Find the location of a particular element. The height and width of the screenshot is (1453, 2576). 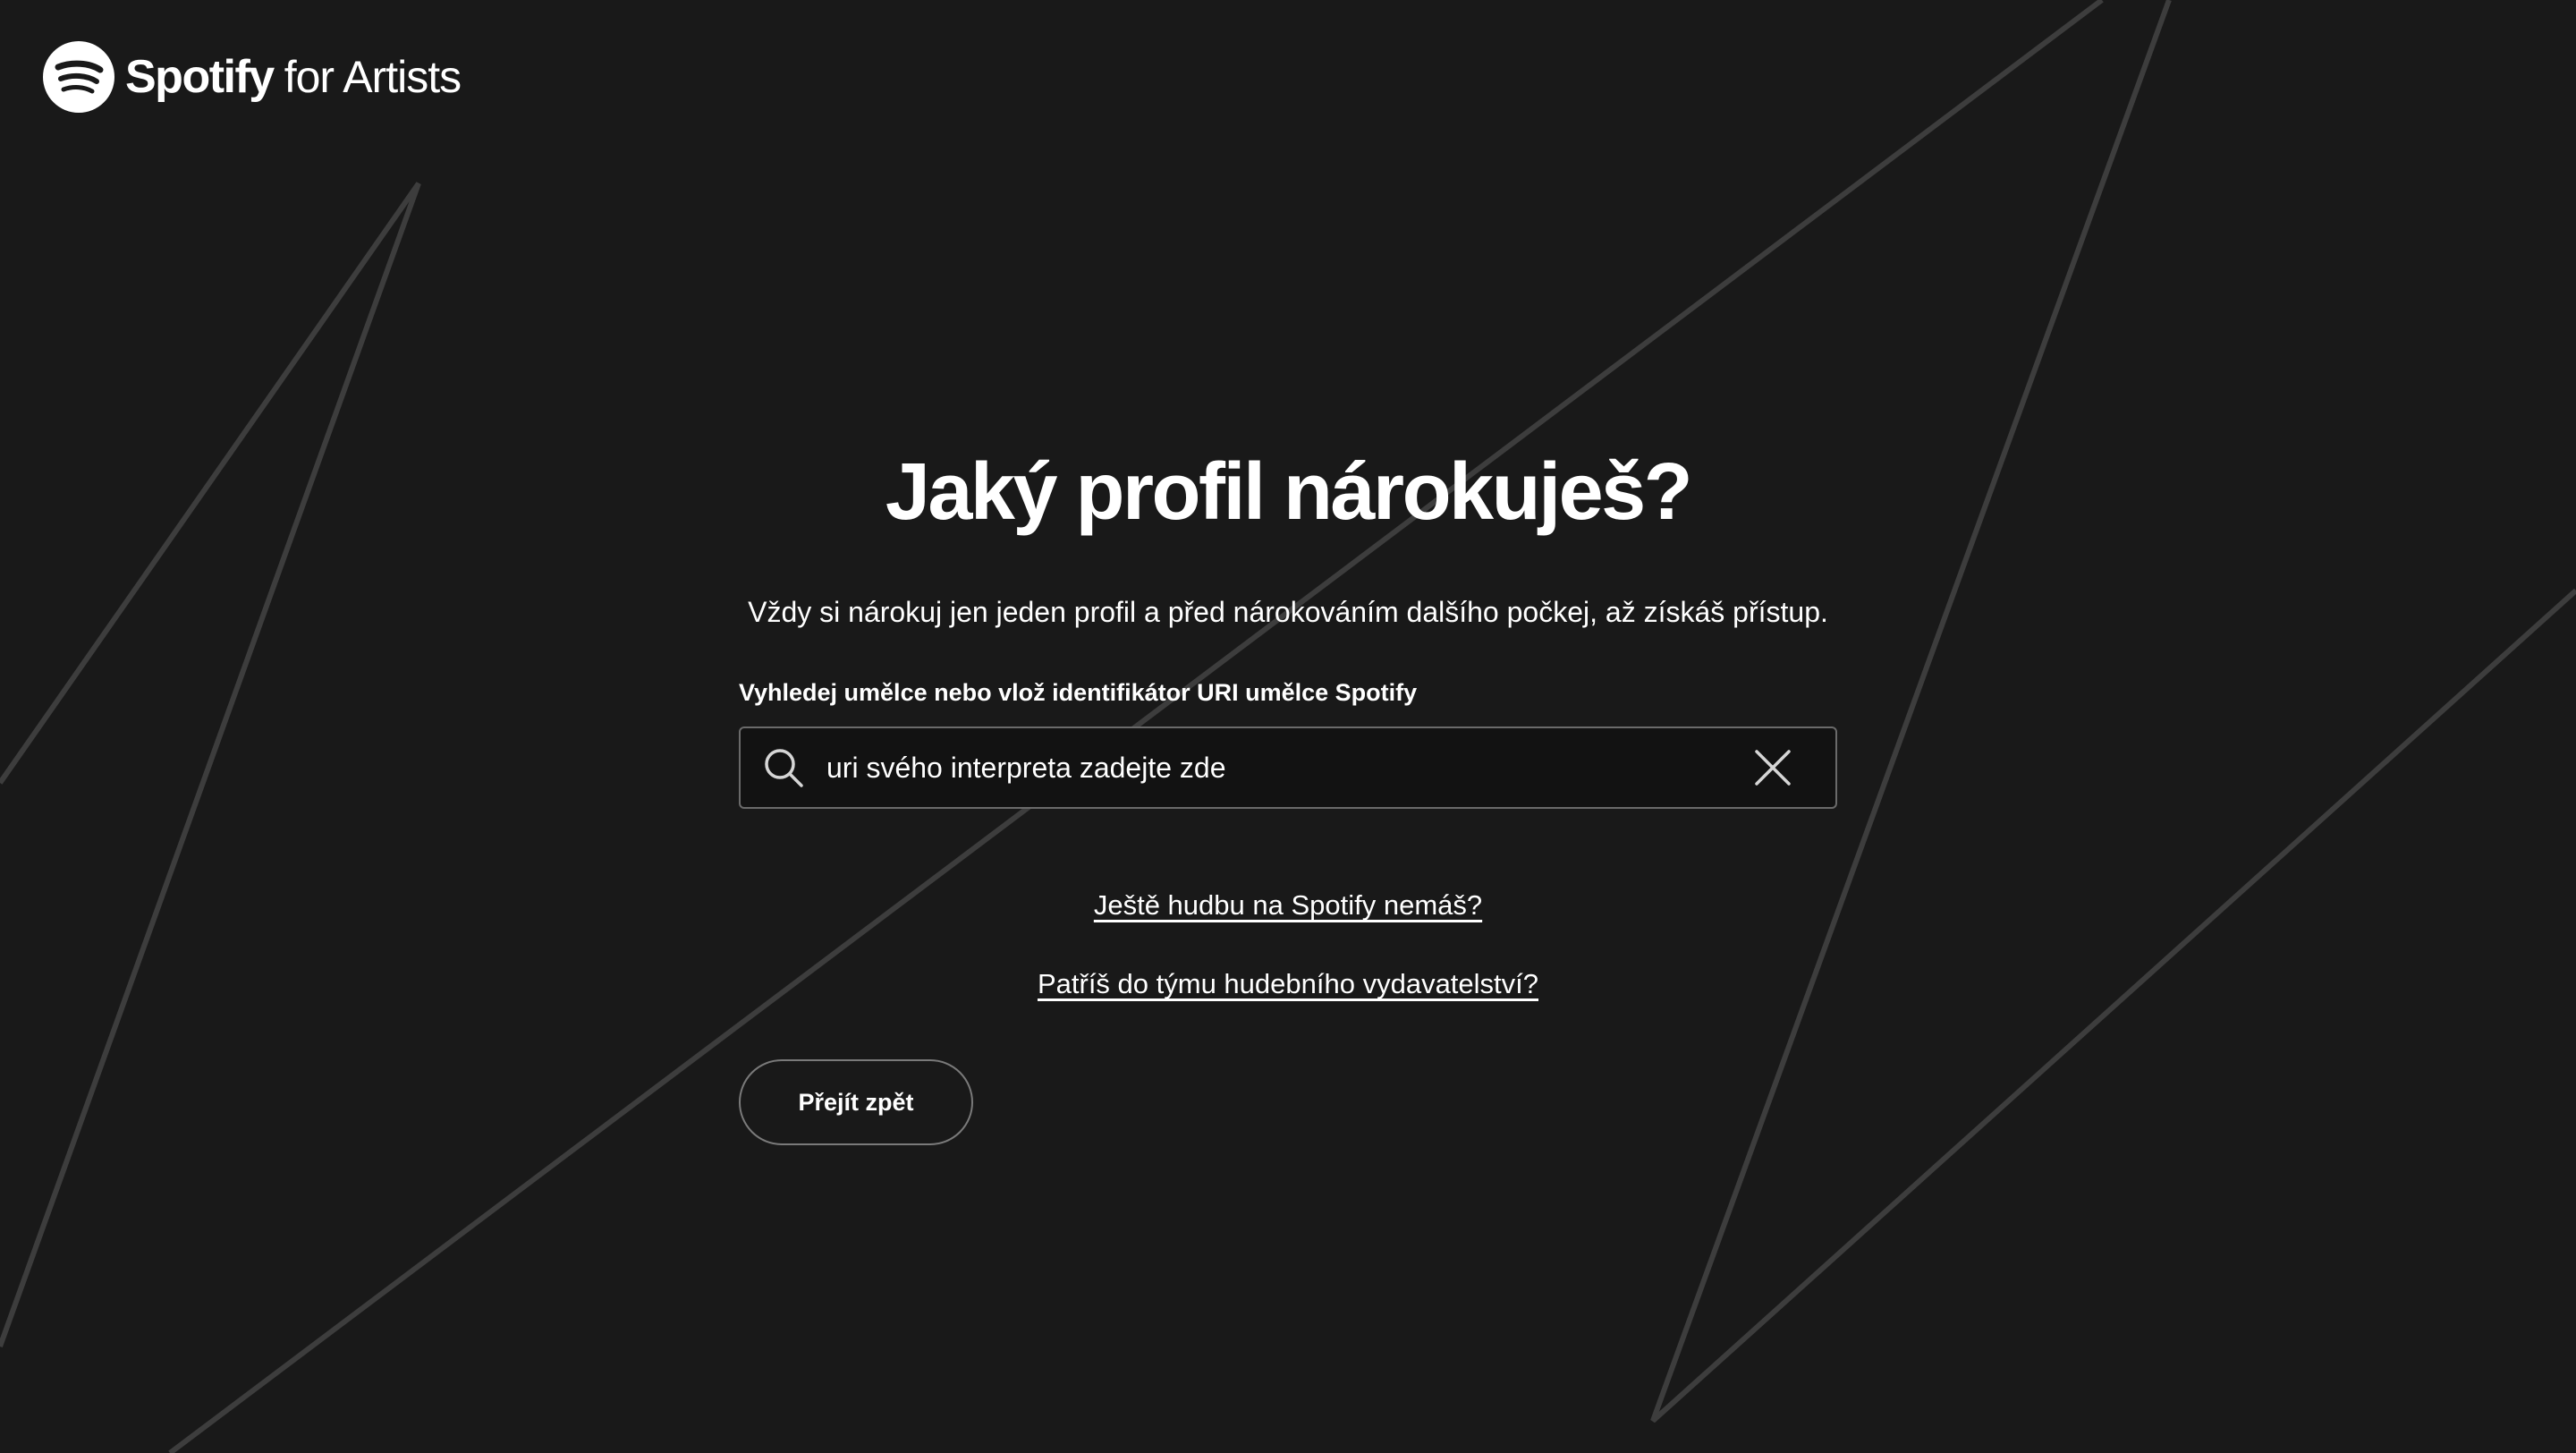

brand-suffix: for Artists is located at coordinates (373, 77).